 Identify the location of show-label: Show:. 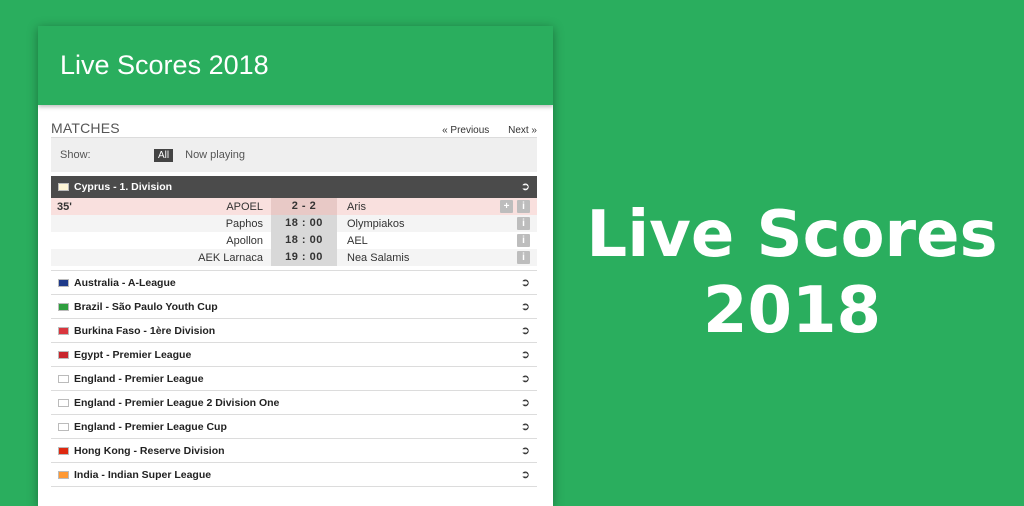
(75, 155).